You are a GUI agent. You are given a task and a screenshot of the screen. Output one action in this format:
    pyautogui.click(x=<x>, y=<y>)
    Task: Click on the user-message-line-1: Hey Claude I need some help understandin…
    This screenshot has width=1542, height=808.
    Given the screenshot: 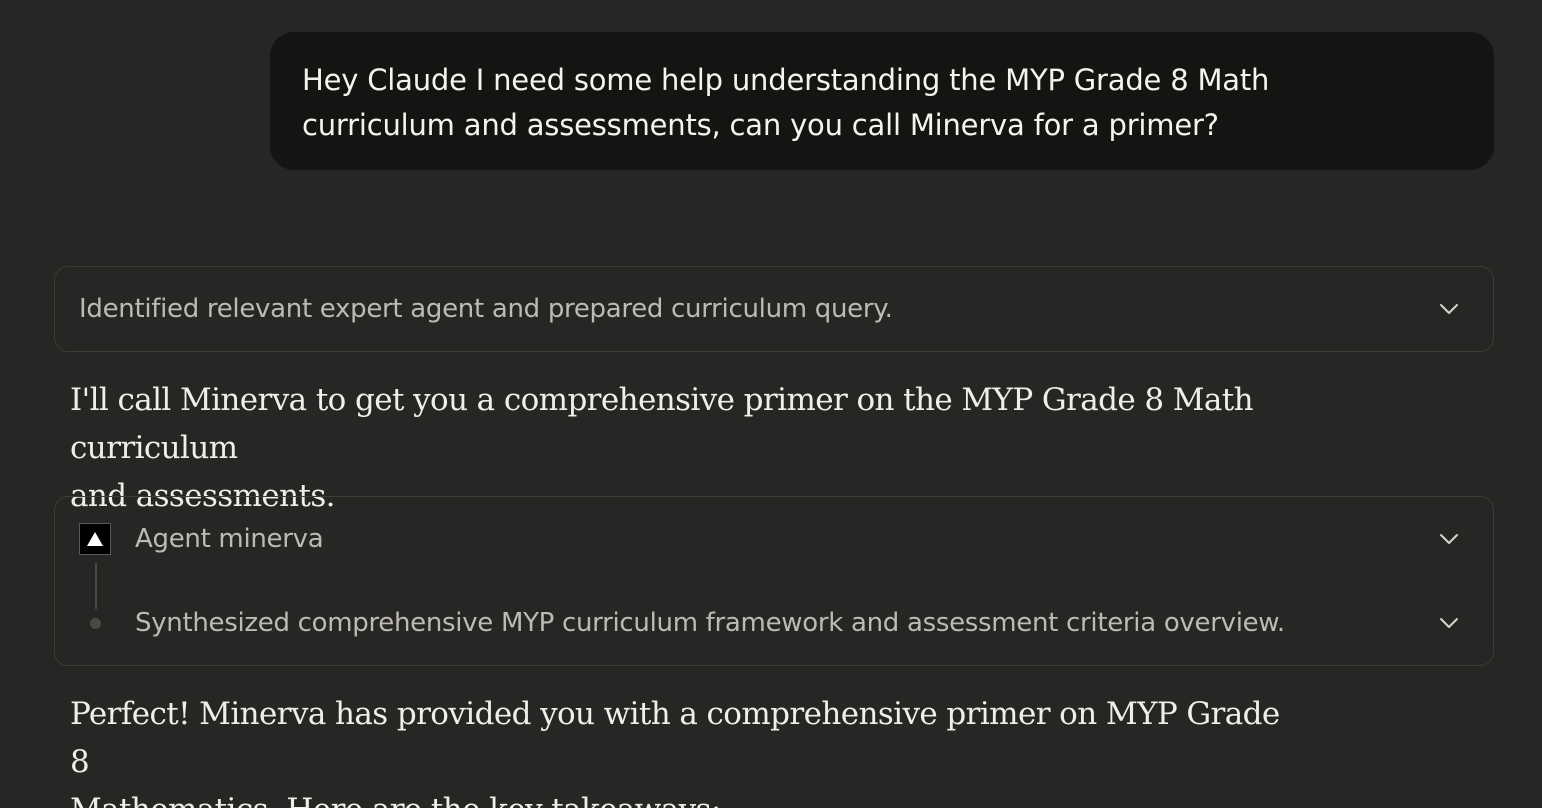 What is the action you would take?
    pyautogui.click(x=786, y=80)
    